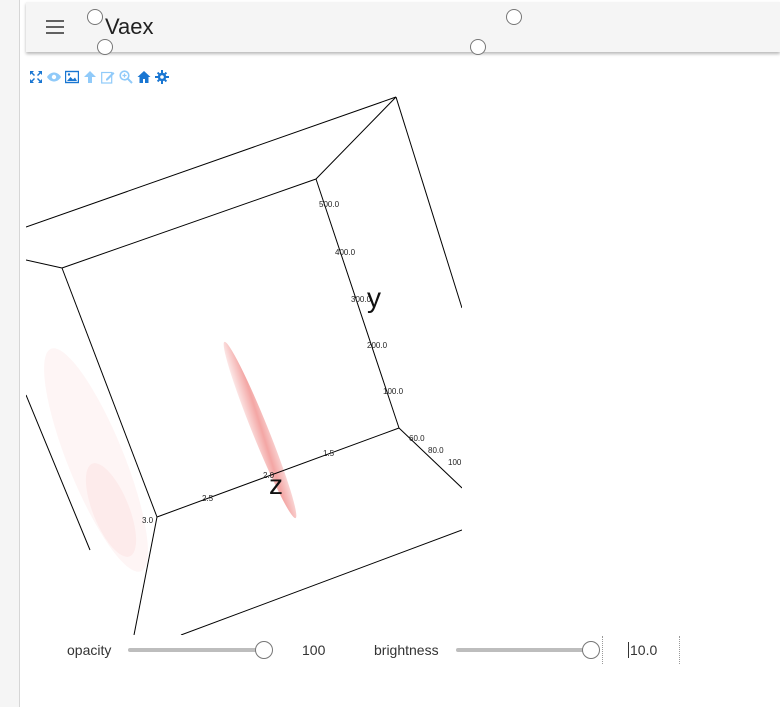 This screenshot has height=707, width=780. Describe the element at coordinates (10, 353) in the screenshot. I see `left-gutter` at that location.